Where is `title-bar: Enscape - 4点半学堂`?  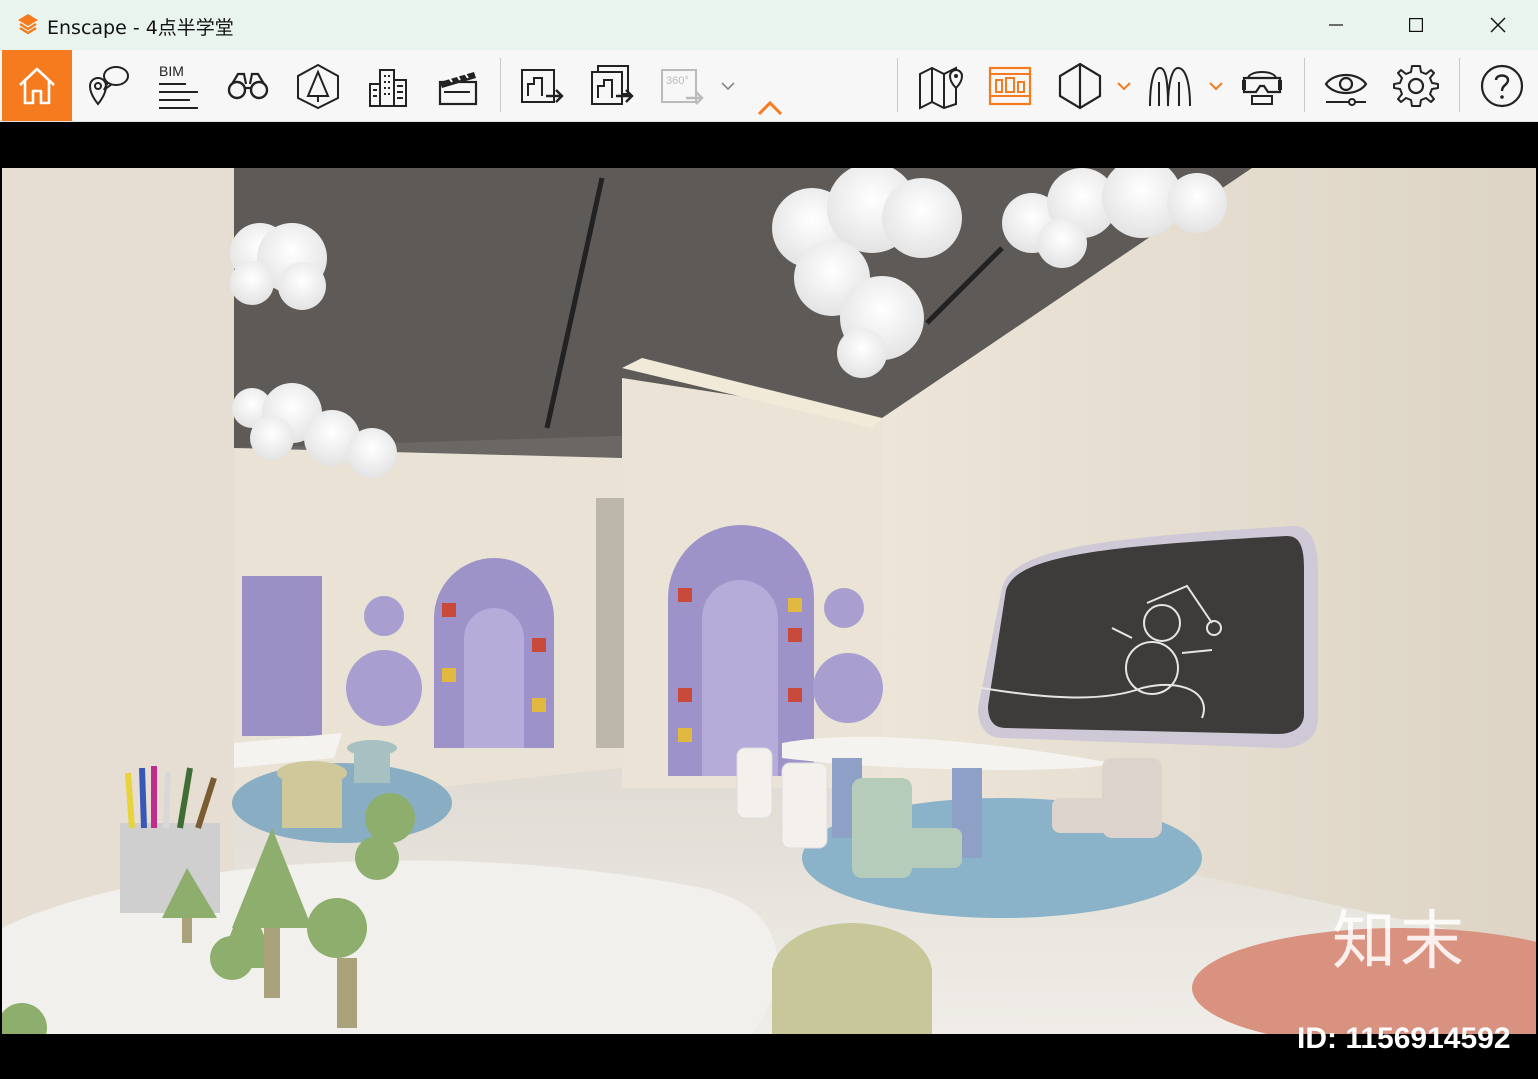 title-bar: Enscape - 4点半学堂 is located at coordinates (769, 25).